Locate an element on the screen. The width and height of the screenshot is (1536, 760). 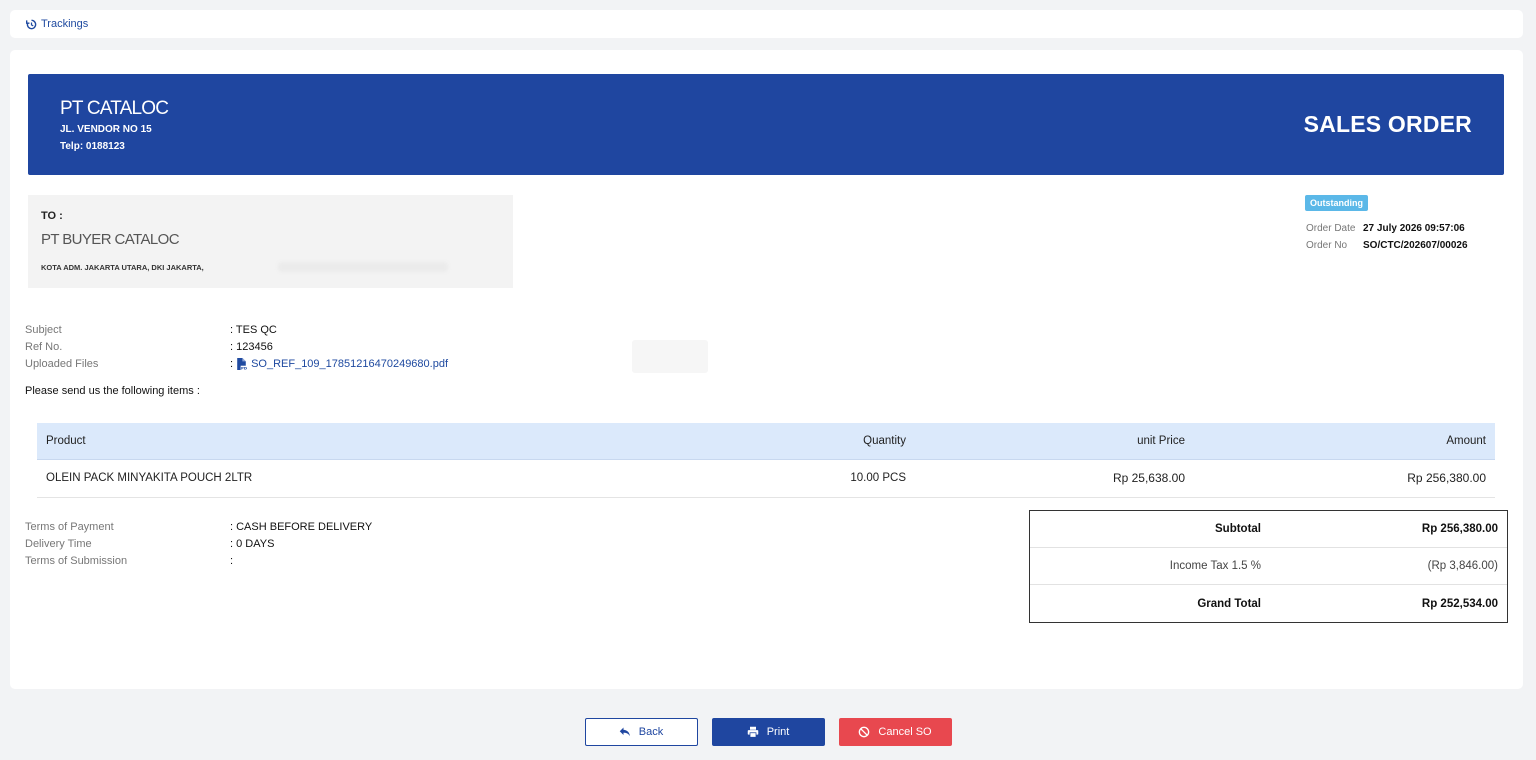
tax-value: (Rp 3,846.00) is located at coordinates (1462, 566).